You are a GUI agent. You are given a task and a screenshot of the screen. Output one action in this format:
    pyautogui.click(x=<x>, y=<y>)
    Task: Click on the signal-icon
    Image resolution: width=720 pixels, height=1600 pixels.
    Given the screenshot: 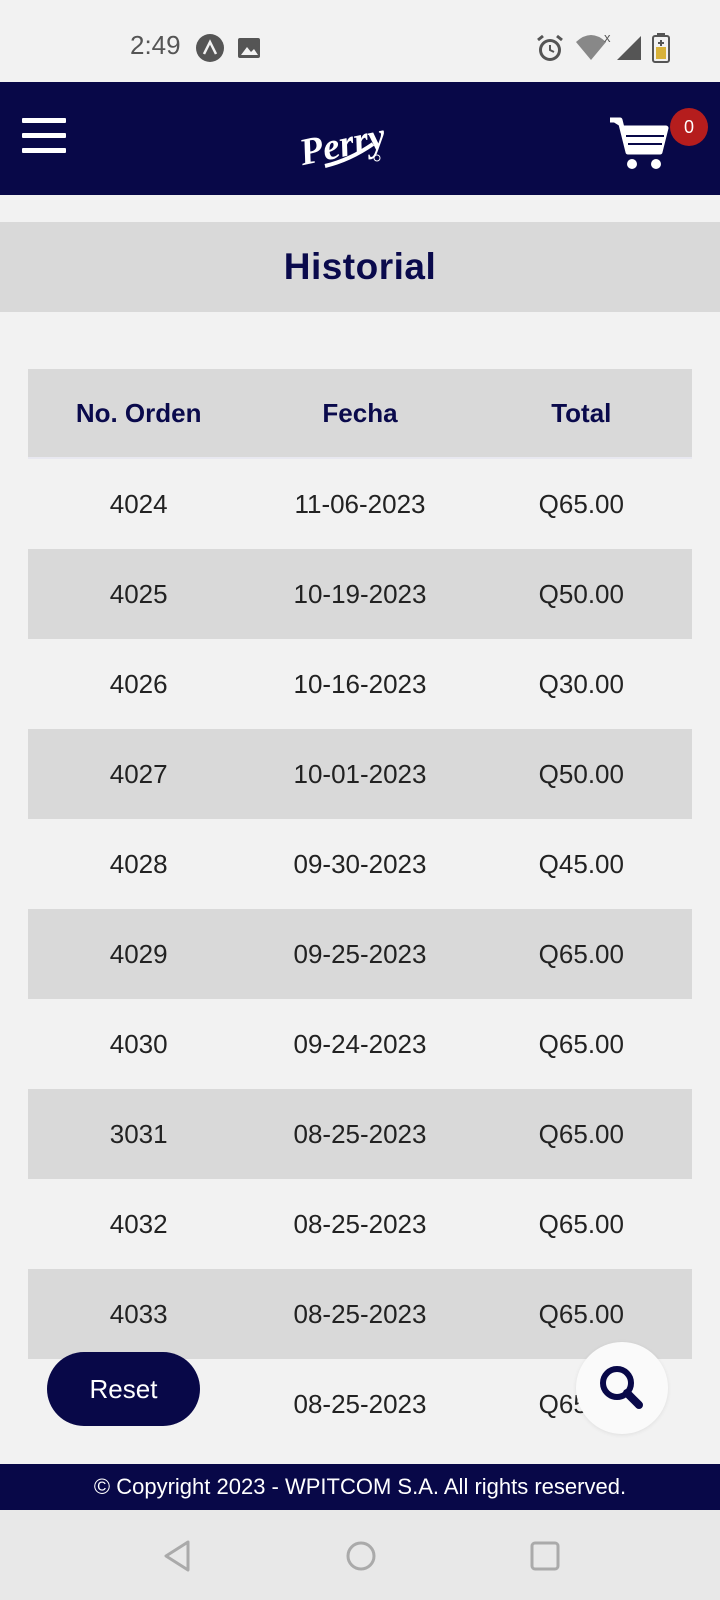 What is the action you would take?
    pyautogui.click(x=629, y=48)
    